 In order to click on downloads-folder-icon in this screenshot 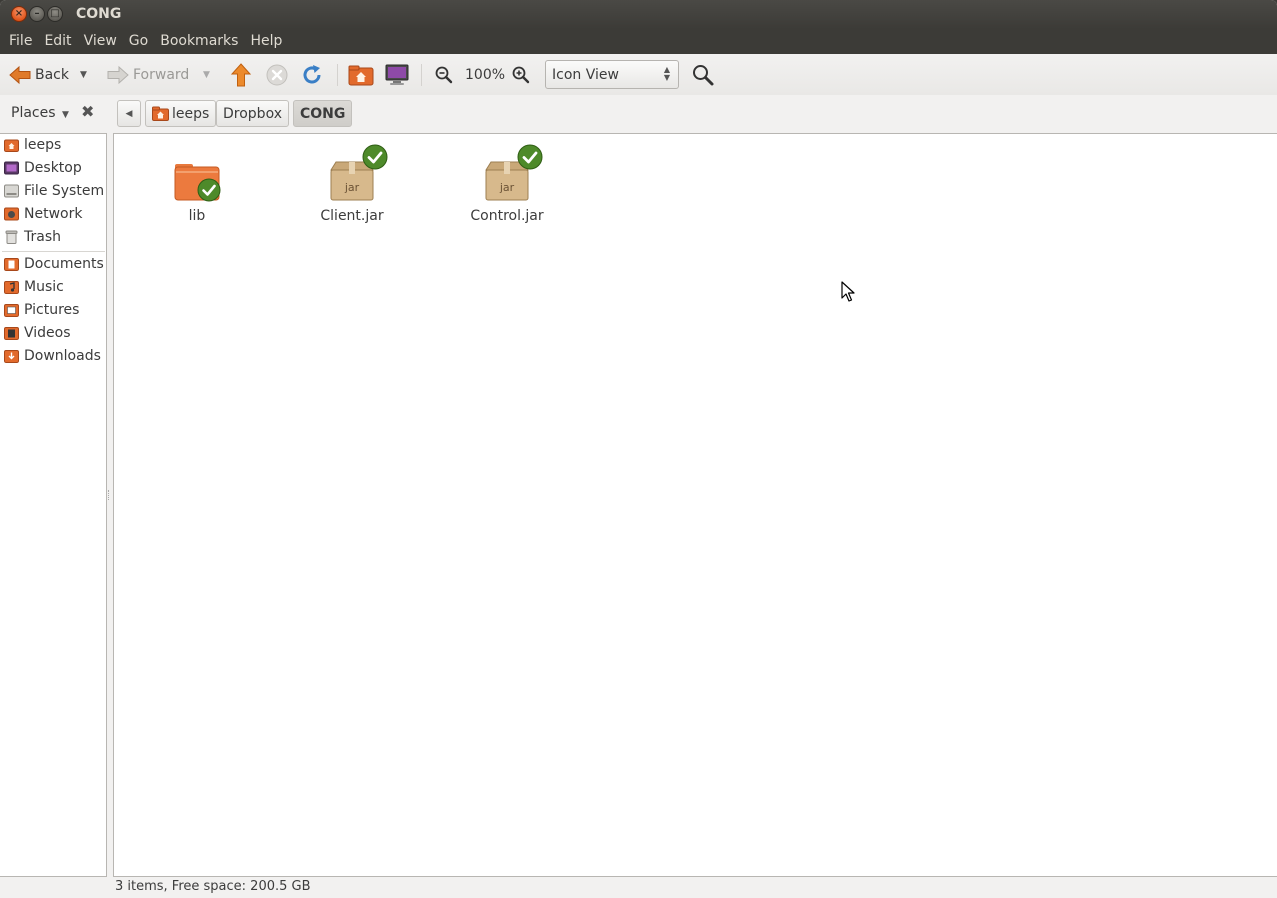, I will do `click(11, 356)`.